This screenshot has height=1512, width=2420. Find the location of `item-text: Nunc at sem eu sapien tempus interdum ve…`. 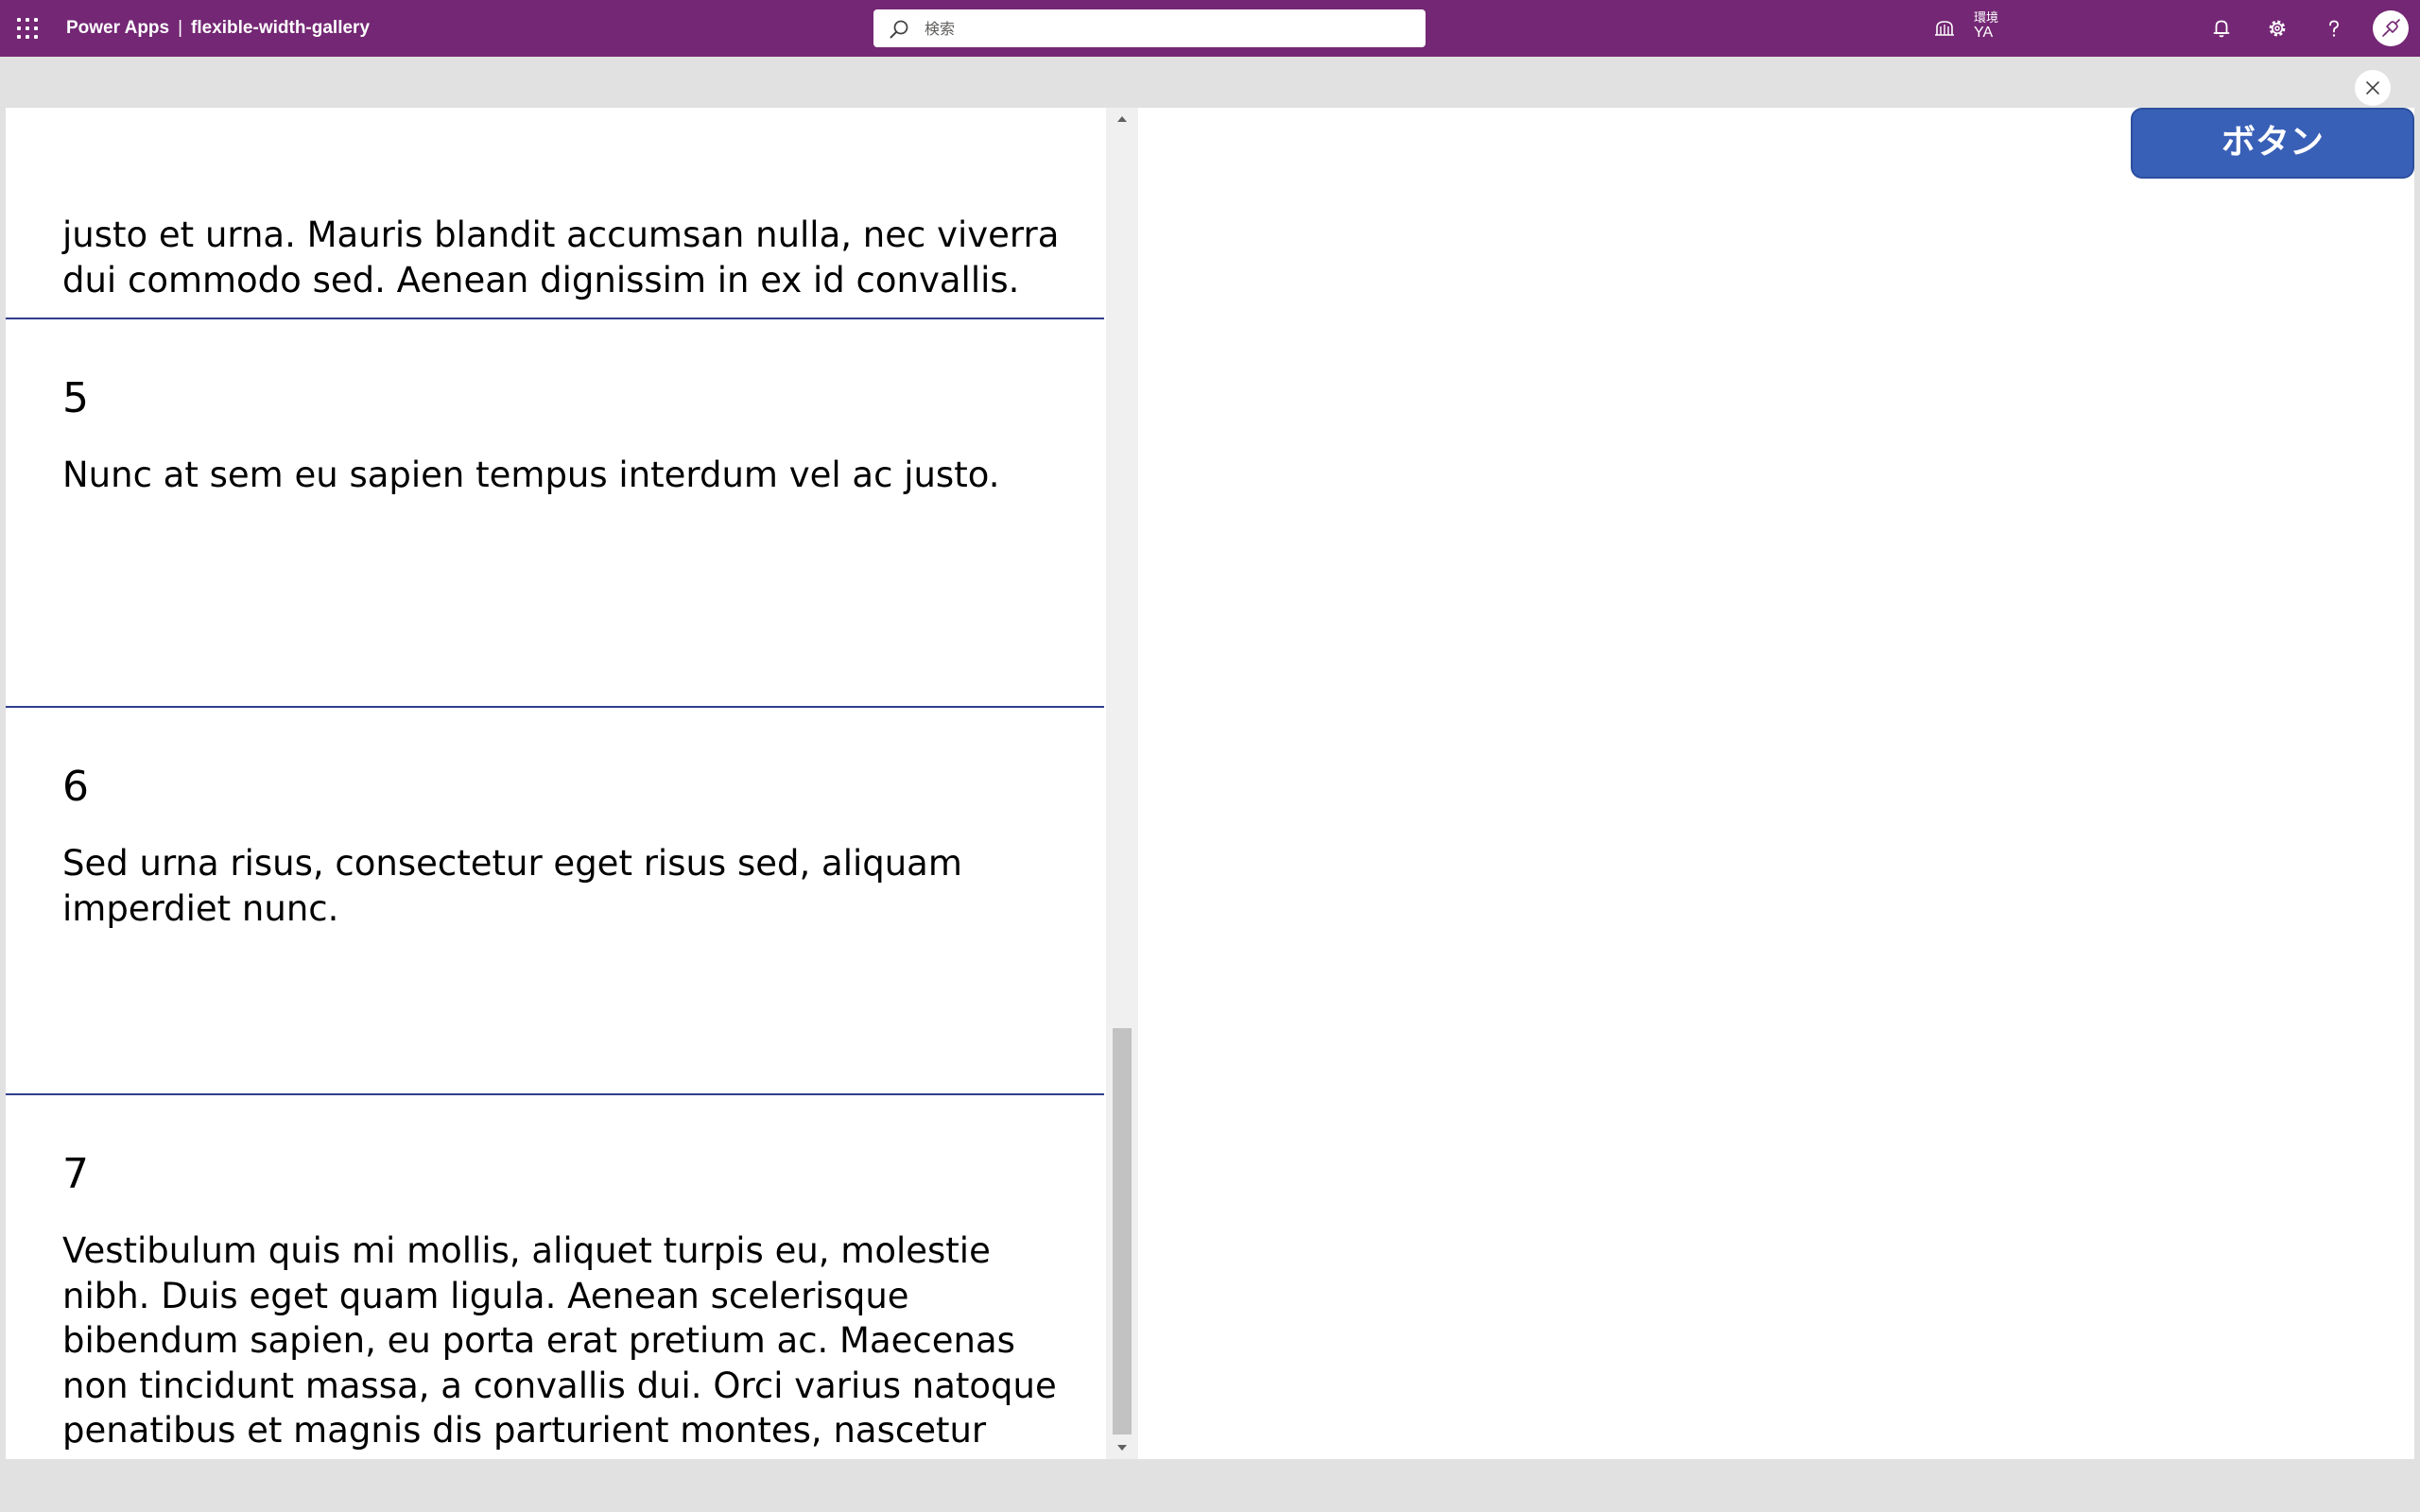

item-text: Nunc at sem eu sapien tempus interdum ve… is located at coordinates (531, 475).